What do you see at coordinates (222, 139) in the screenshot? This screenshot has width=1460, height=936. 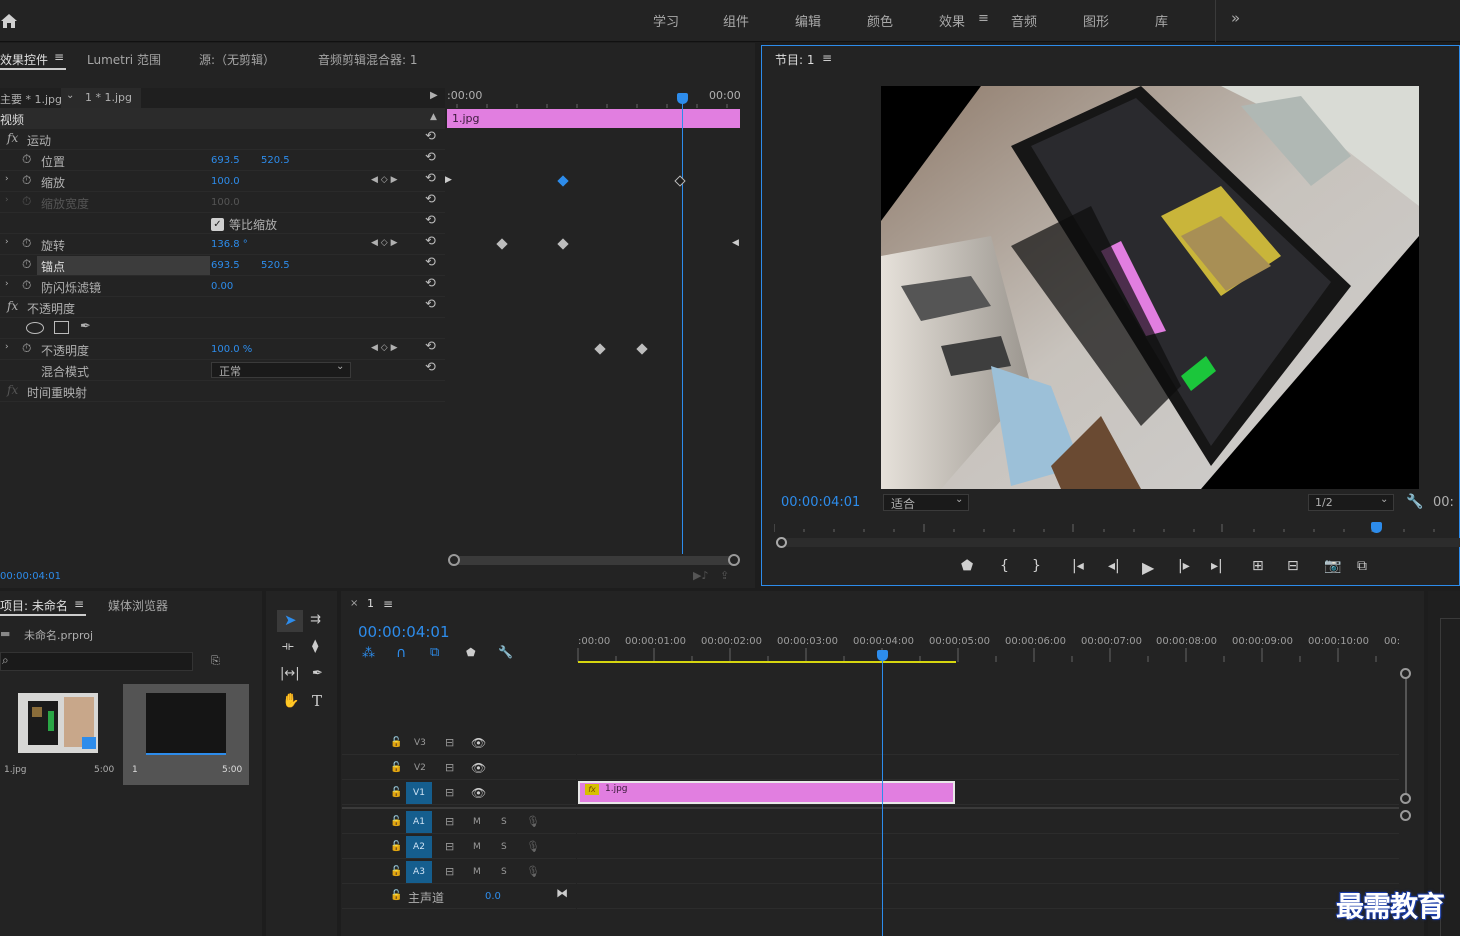 I see `effect-row-motion` at bounding box center [222, 139].